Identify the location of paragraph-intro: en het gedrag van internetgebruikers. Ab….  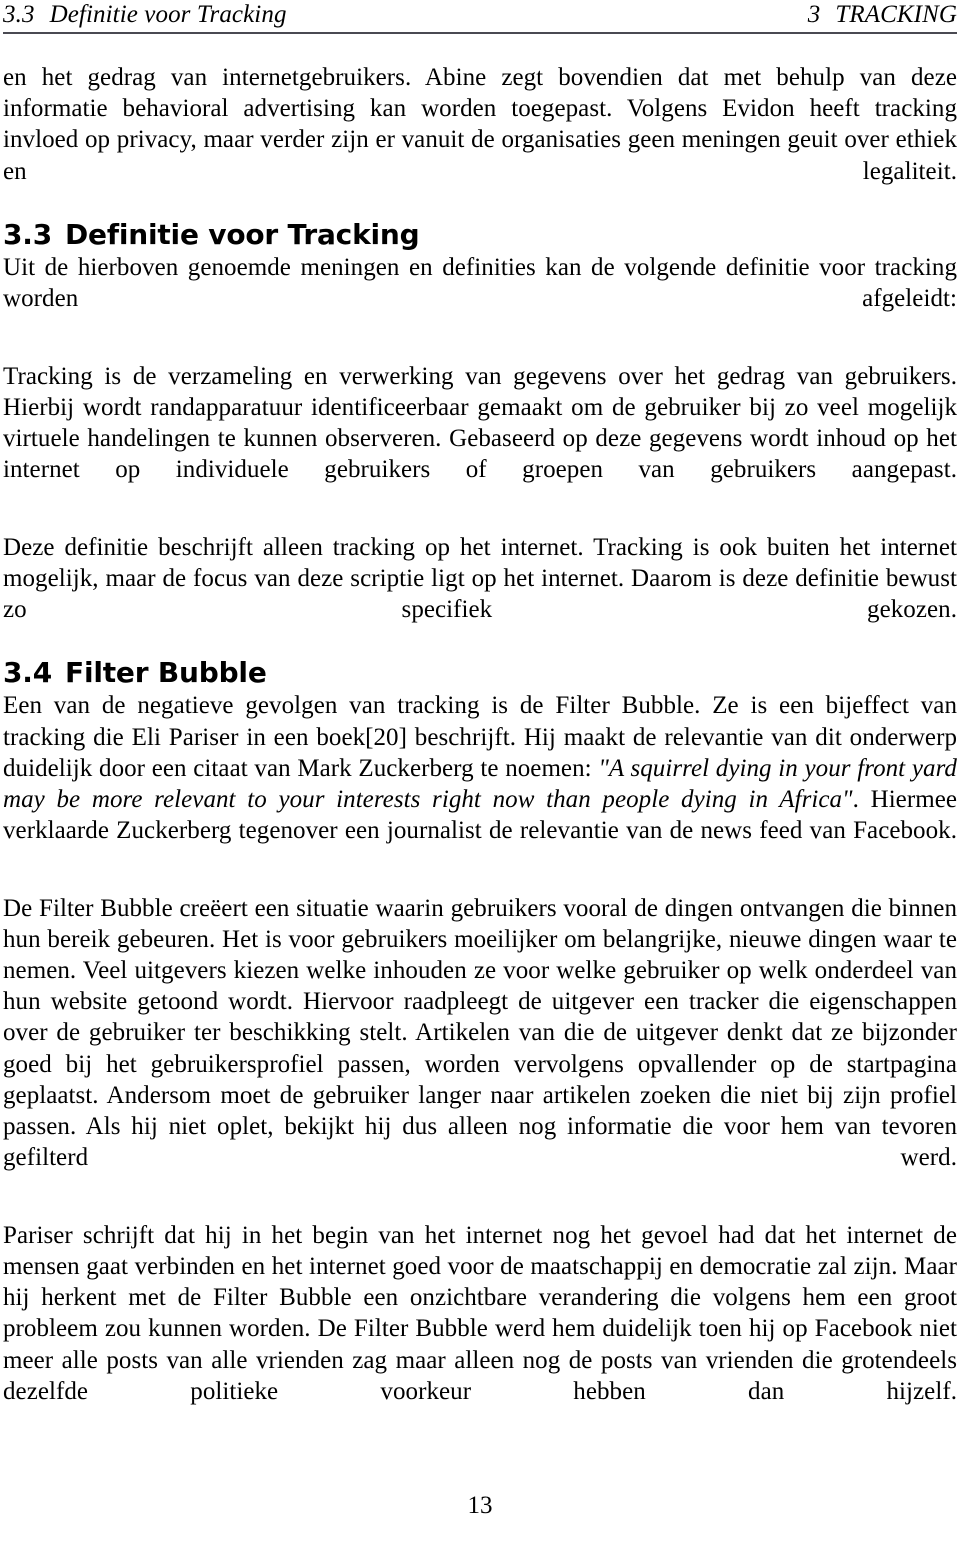
(480, 124).